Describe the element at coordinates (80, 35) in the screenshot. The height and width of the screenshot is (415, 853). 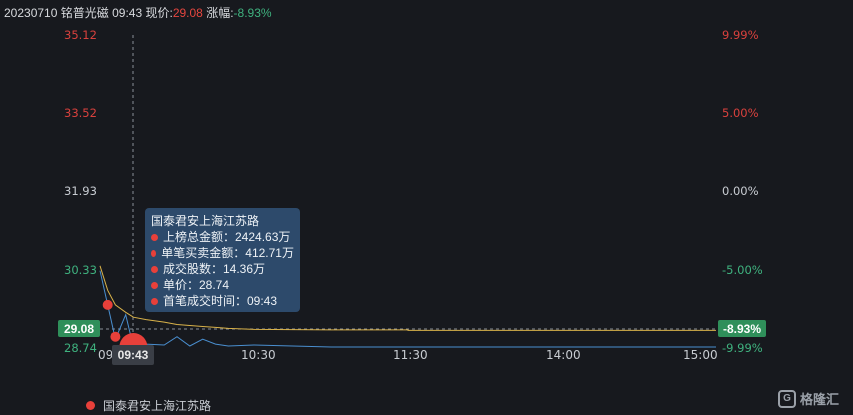
I see `y-left-tick-0: 35.12` at that location.